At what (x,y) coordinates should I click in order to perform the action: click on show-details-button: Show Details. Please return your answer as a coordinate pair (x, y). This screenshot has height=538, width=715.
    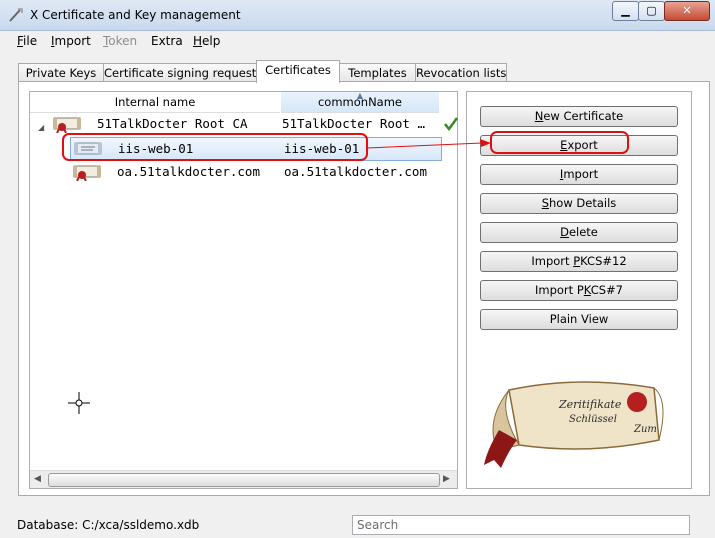
    Looking at the image, I should click on (579, 203).